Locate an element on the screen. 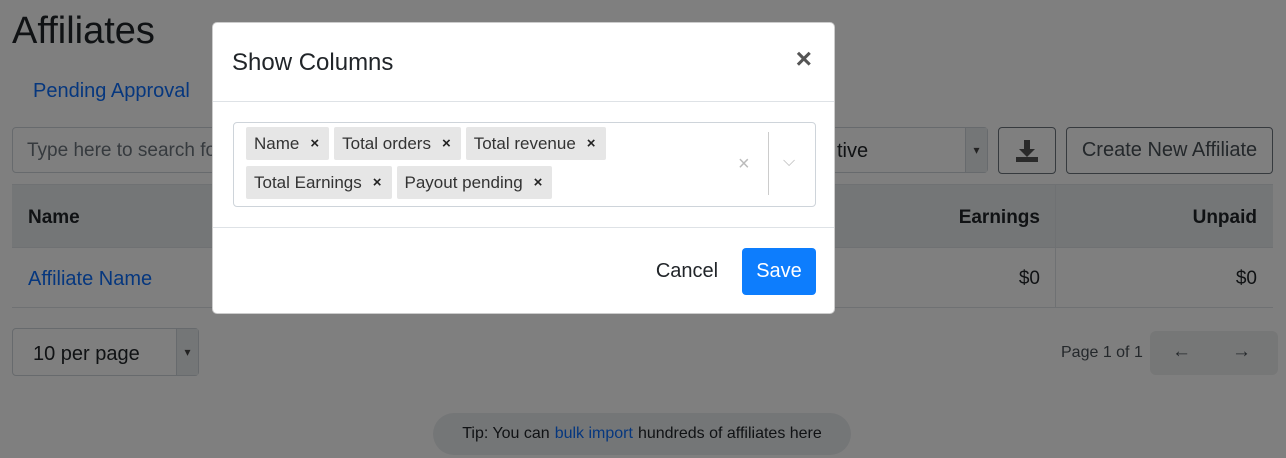 The height and width of the screenshot is (458, 1286). close-icon: × is located at coordinates (804, 59).